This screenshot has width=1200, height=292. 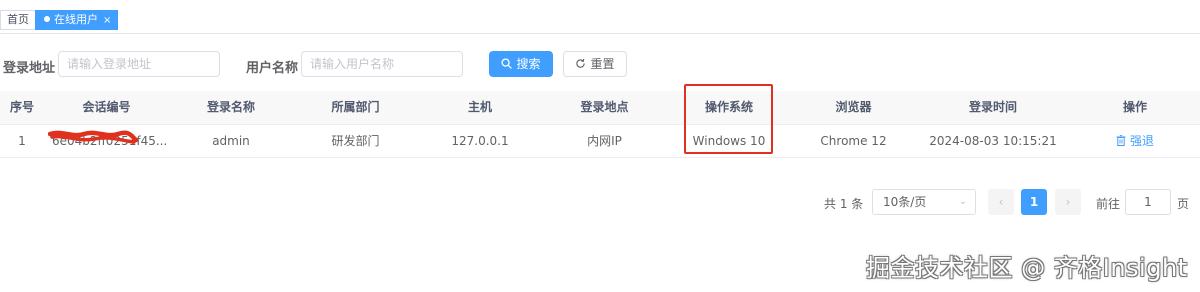 What do you see at coordinates (479, 107) in the screenshot?
I see `column-header: 主机` at bounding box center [479, 107].